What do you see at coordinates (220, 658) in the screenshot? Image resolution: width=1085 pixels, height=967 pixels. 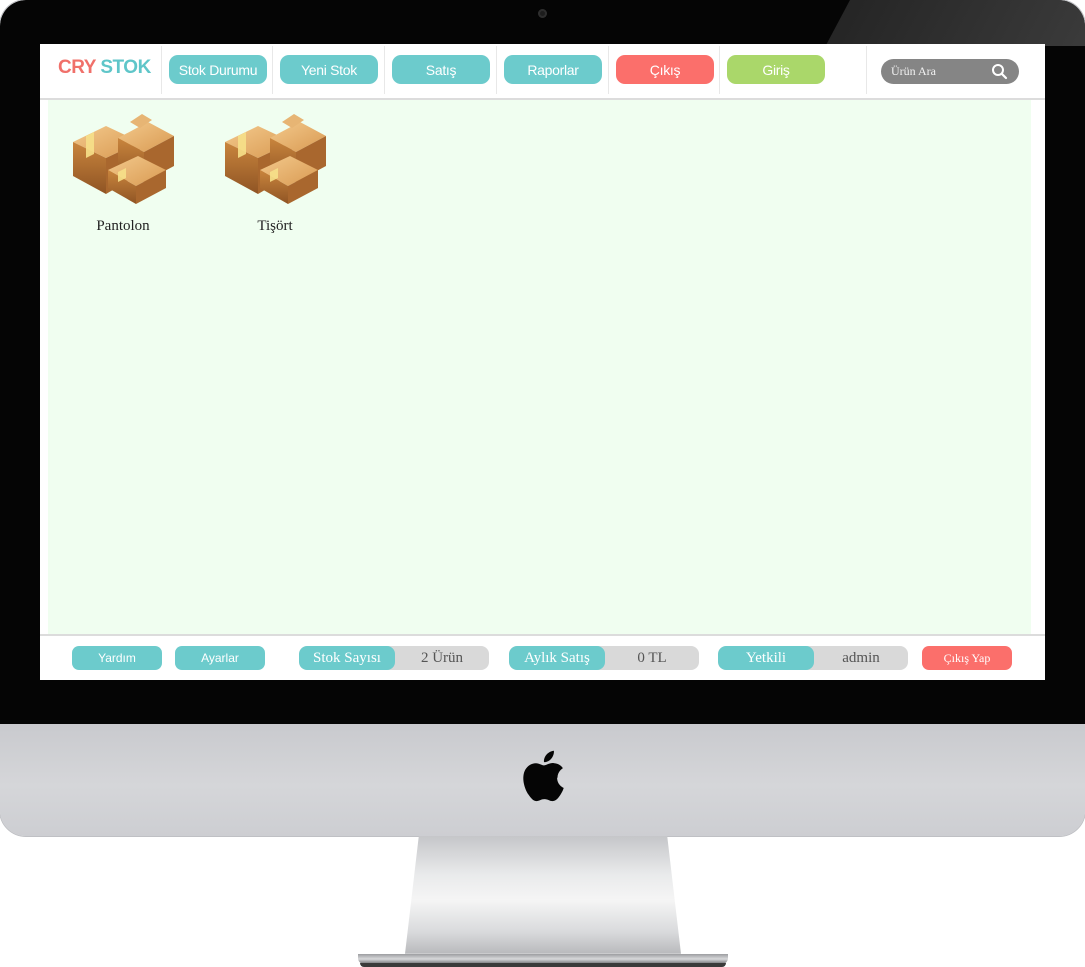 I see `settings-button: Ayarlar` at bounding box center [220, 658].